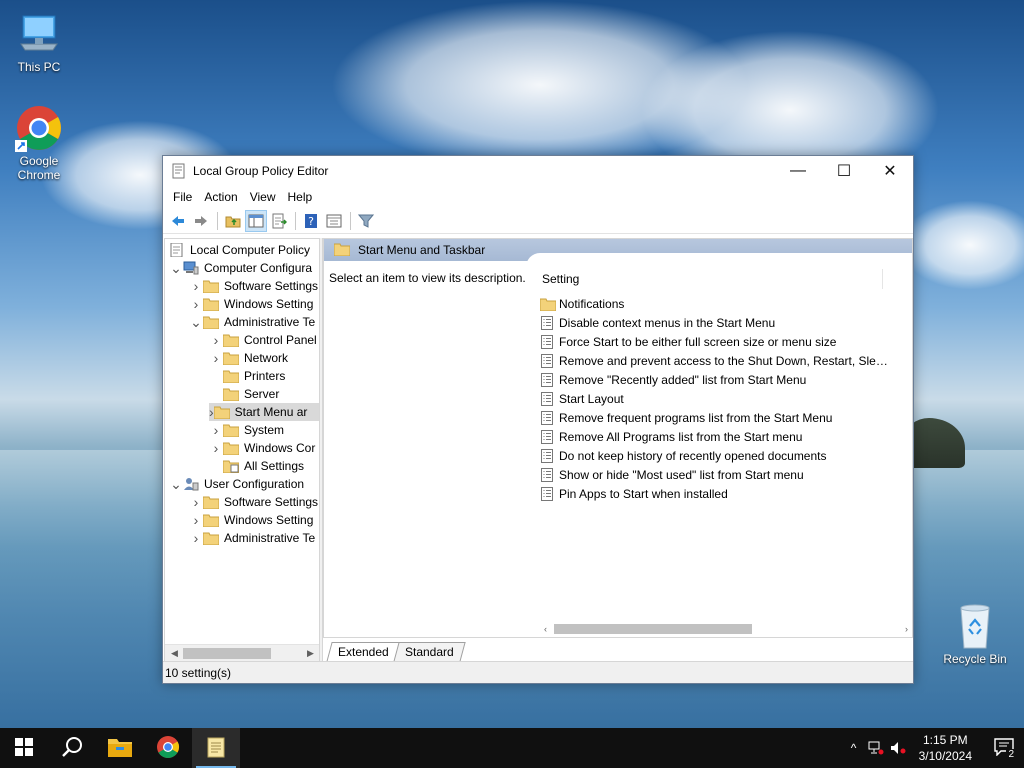 The width and height of the screenshot is (1024, 768). Describe the element at coordinates (247, 376) in the screenshot. I see `tree-item: Printers` at that location.